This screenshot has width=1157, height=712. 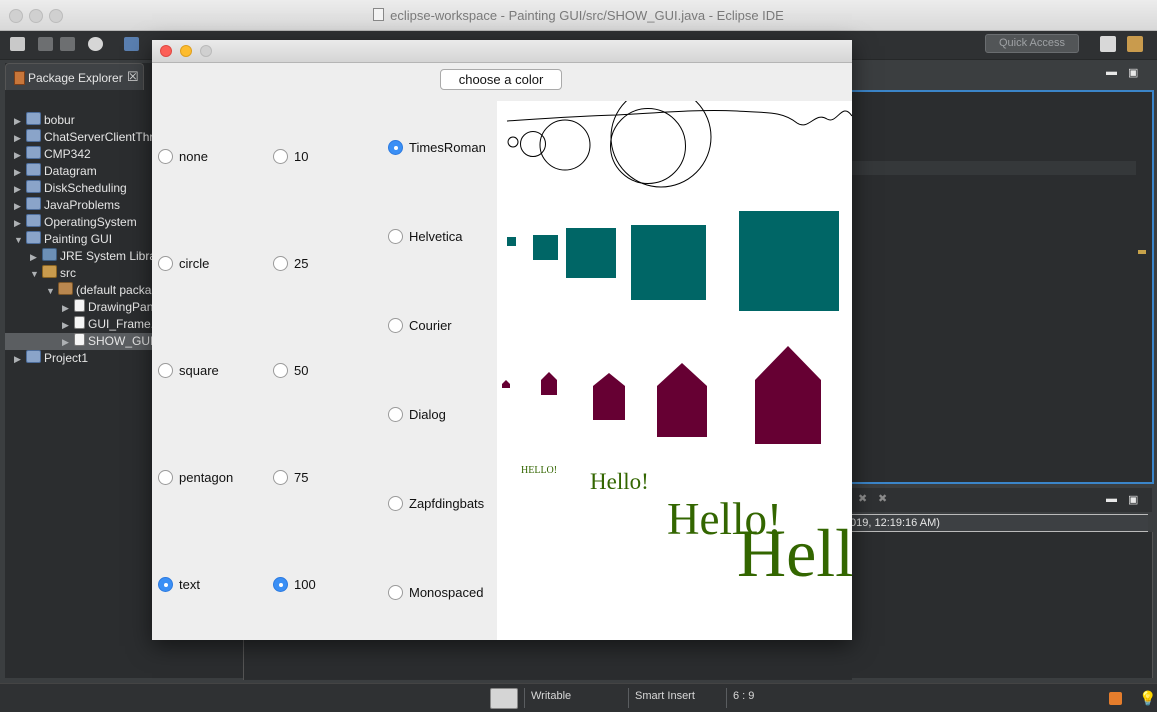 What do you see at coordinates (1135, 44) in the screenshot?
I see `java-perspective-icon` at bounding box center [1135, 44].